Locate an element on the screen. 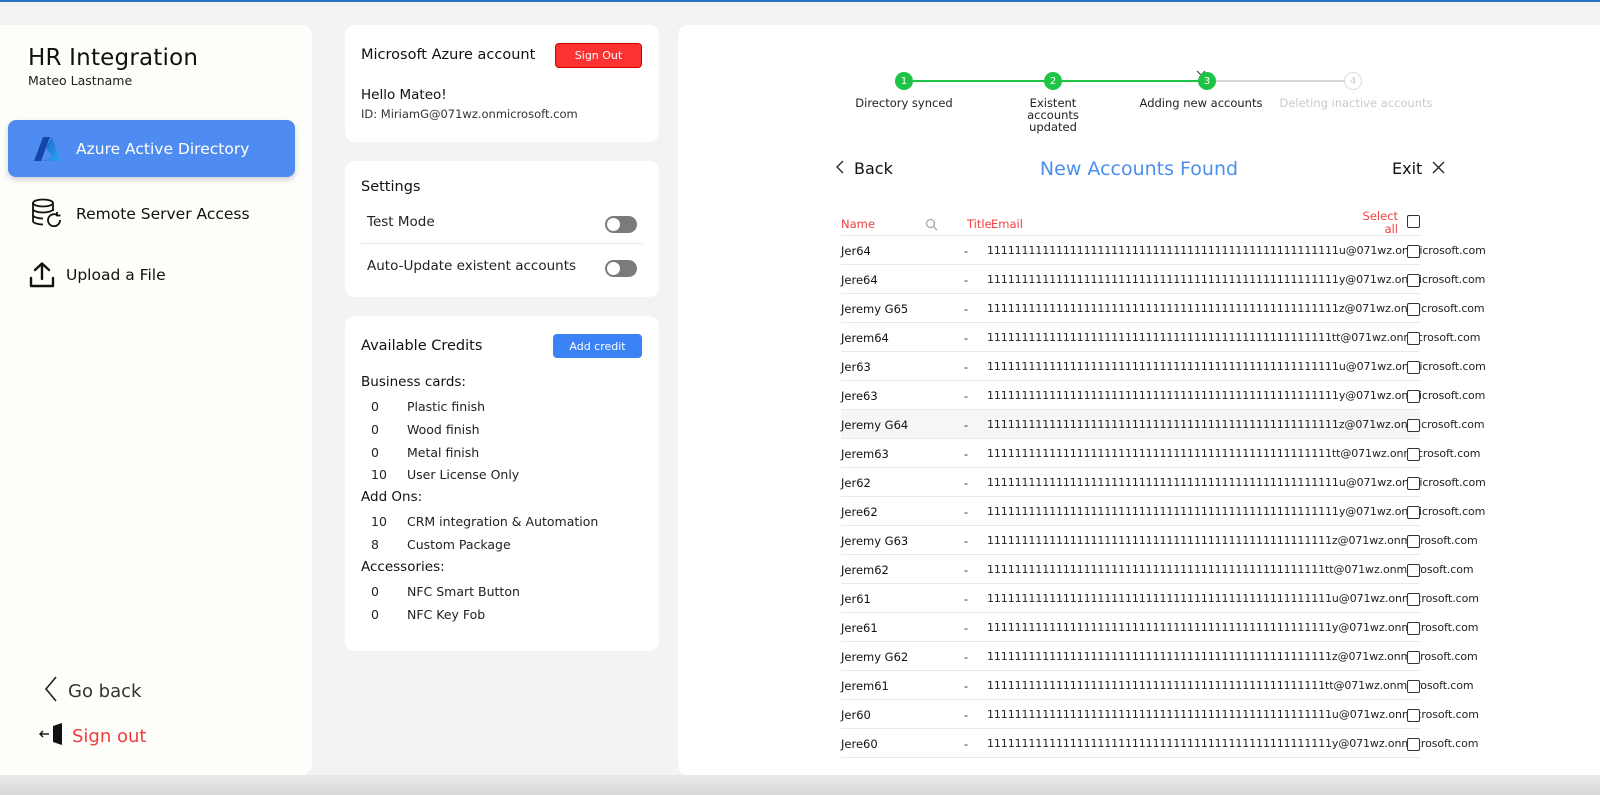 This screenshot has width=1600, height=795. row-name: Jeremy G64 is located at coordinates (875, 425).